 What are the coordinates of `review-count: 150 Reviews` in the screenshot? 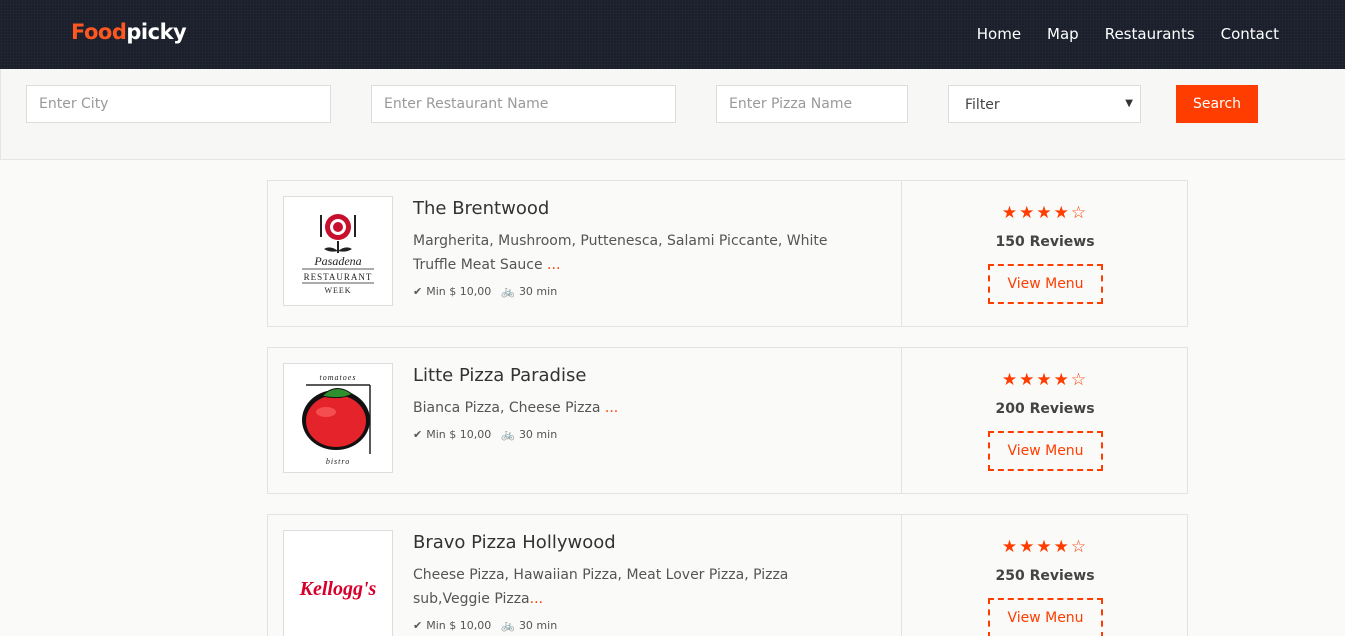 It's located at (1045, 242).